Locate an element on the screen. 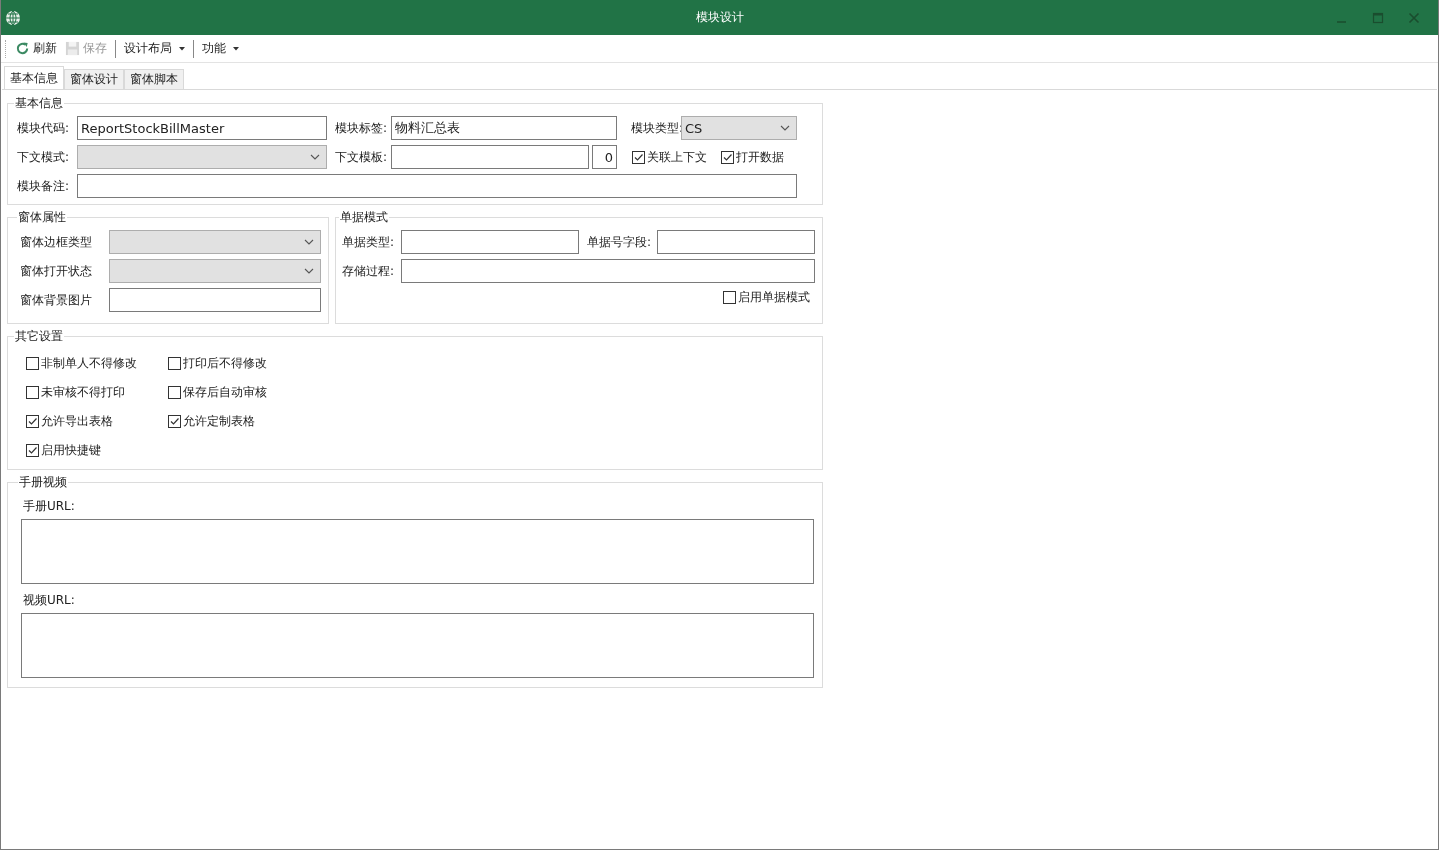 Image resolution: width=1439 pixels, height=850 pixels. toolbar-button: 功能 is located at coordinates (220, 48).